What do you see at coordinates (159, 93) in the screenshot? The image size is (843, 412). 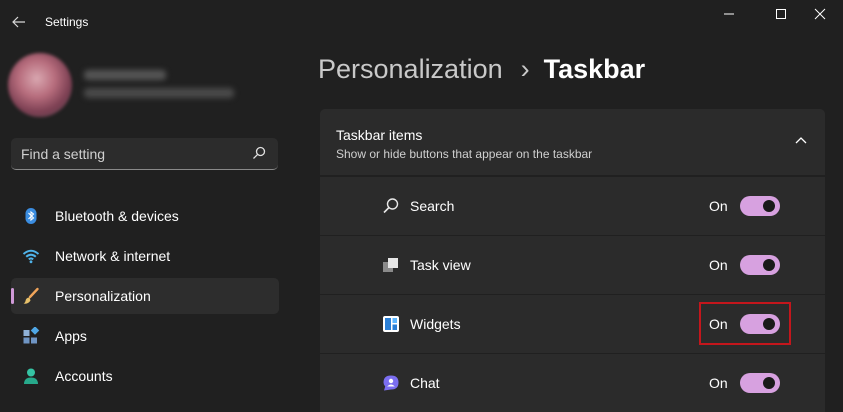 I see `user-email-blurred` at bounding box center [159, 93].